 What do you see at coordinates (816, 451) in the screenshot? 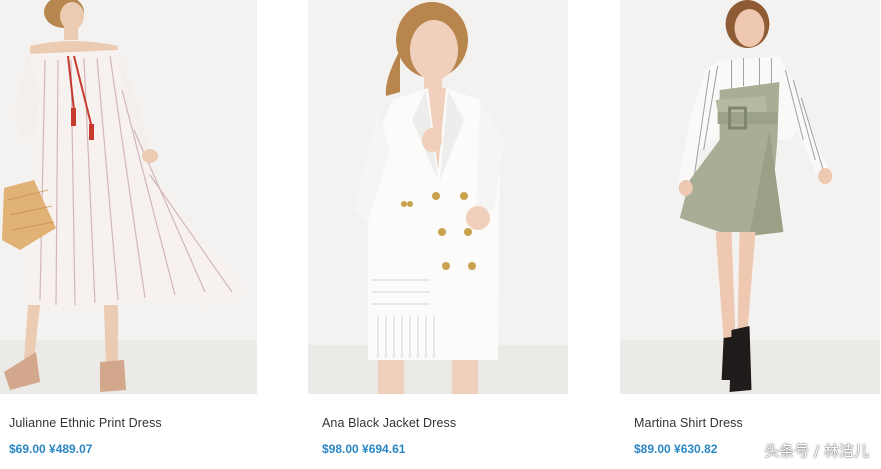
I see `watermark-text: 头条号 / 林洁儿` at bounding box center [816, 451].